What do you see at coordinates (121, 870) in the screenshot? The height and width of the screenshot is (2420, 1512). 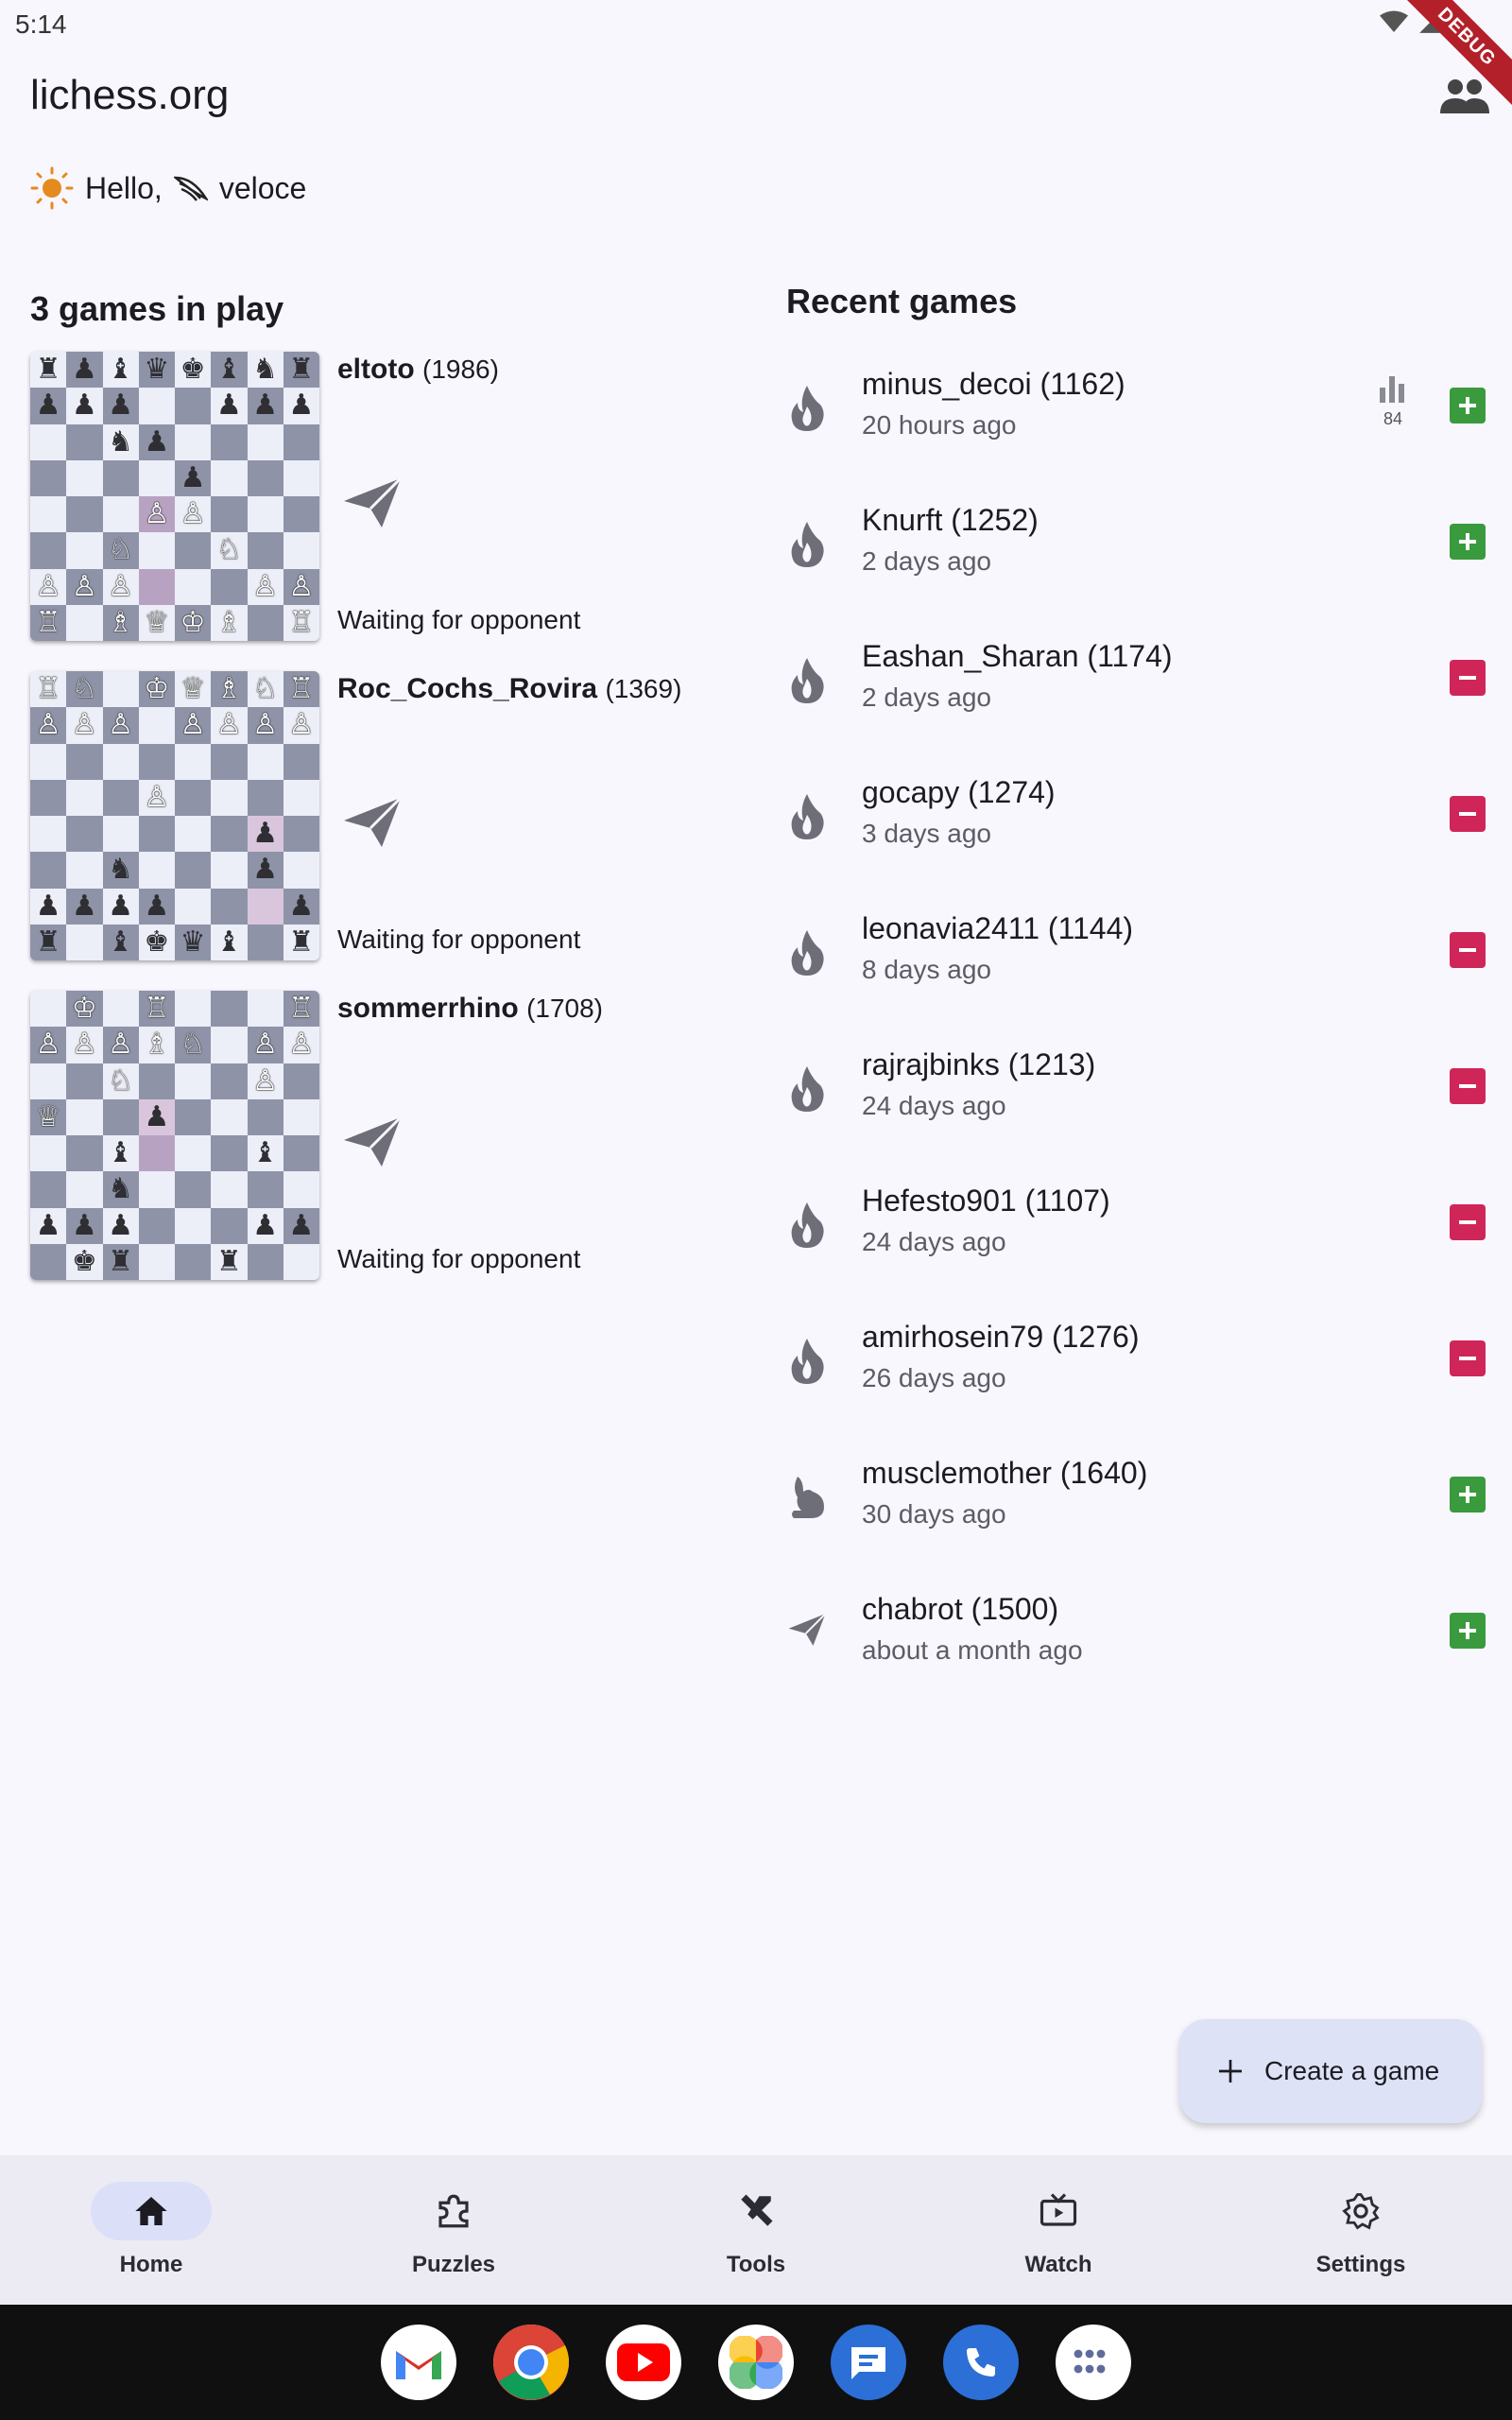 I see `black-knight-icon: ♞` at bounding box center [121, 870].